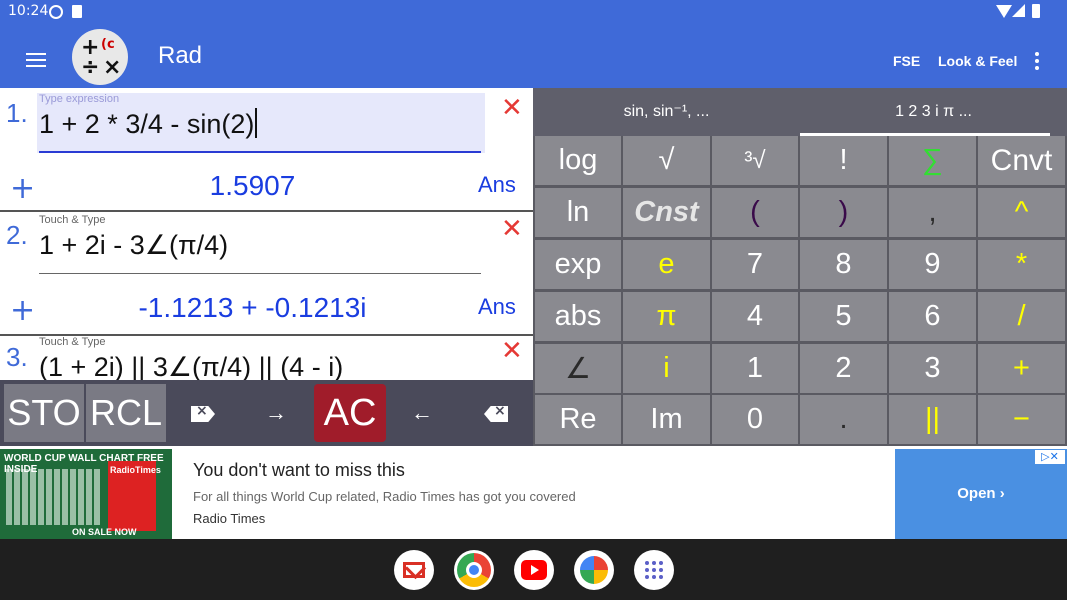 The width and height of the screenshot is (1067, 600). Describe the element at coordinates (578, 264) in the screenshot. I see `key-2-0: exp` at that location.